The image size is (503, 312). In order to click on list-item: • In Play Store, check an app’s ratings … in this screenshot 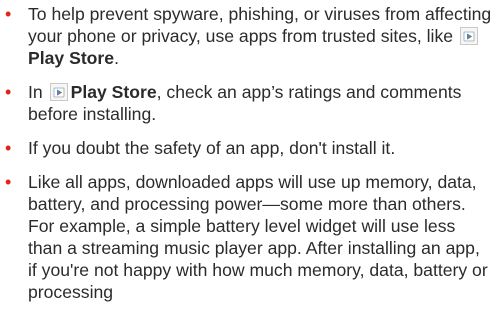, I will do `click(251, 103)`.